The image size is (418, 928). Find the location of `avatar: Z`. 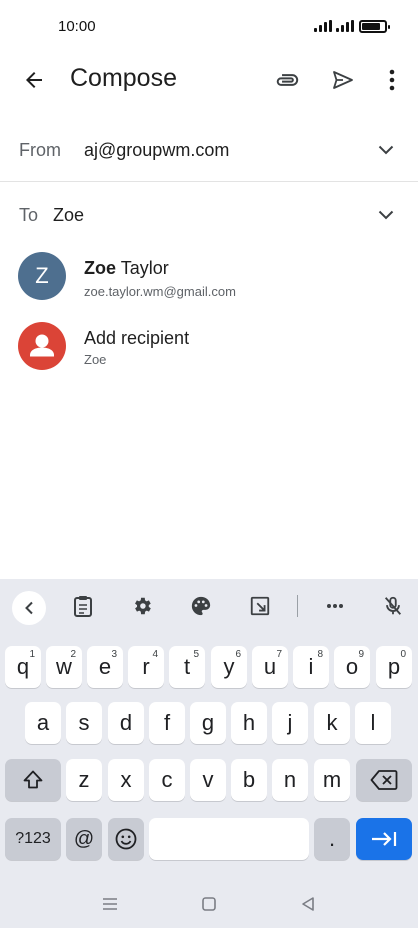

avatar: Z is located at coordinates (42, 276).